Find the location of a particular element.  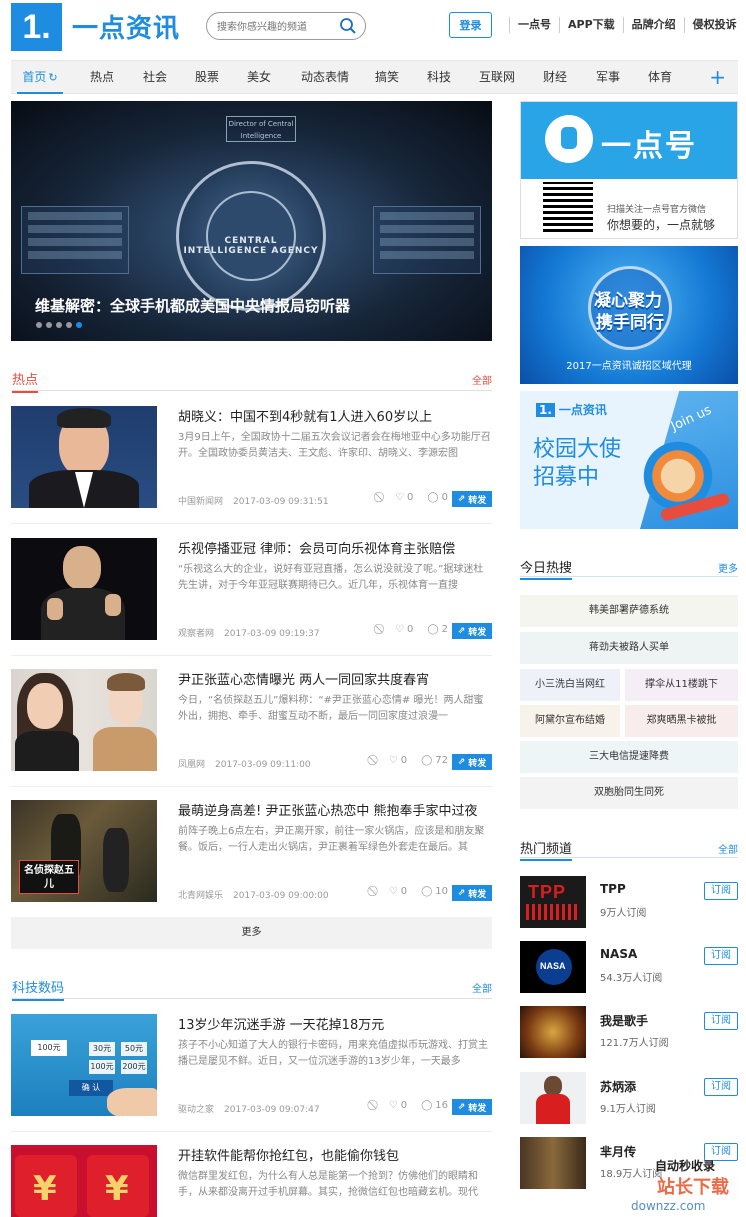

channel-item: 芈月传 18.9万人订阅 订阅 is located at coordinates (629, 1163).